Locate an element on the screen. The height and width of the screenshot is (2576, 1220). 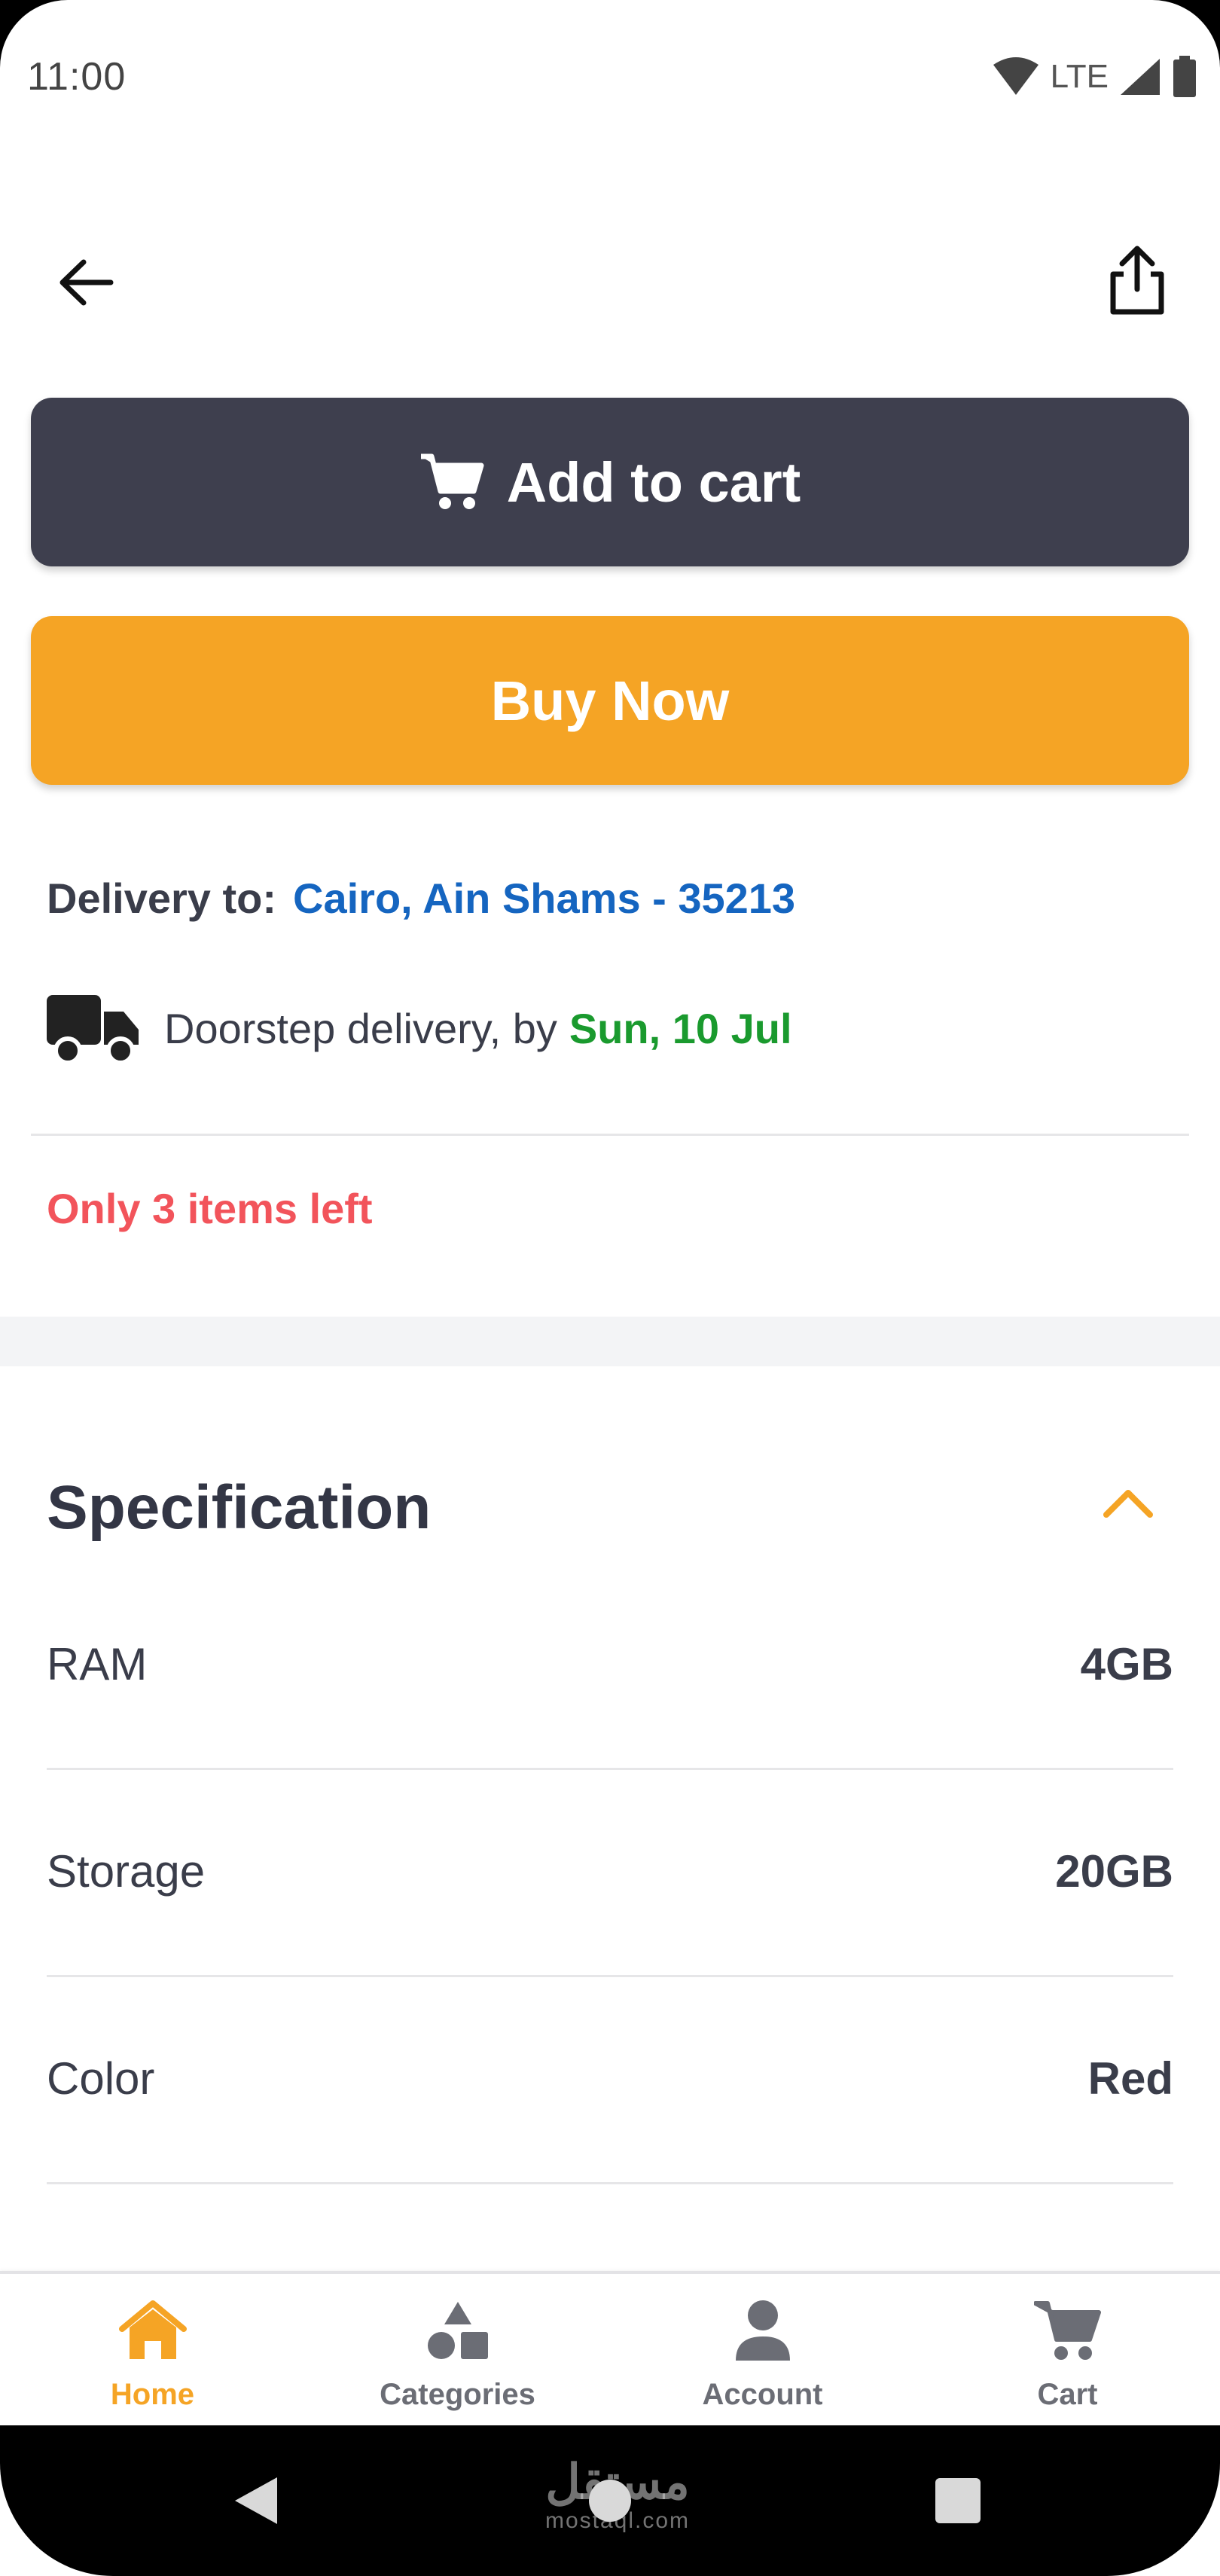
nav-label: Home is located at coordinates (152, 2395).